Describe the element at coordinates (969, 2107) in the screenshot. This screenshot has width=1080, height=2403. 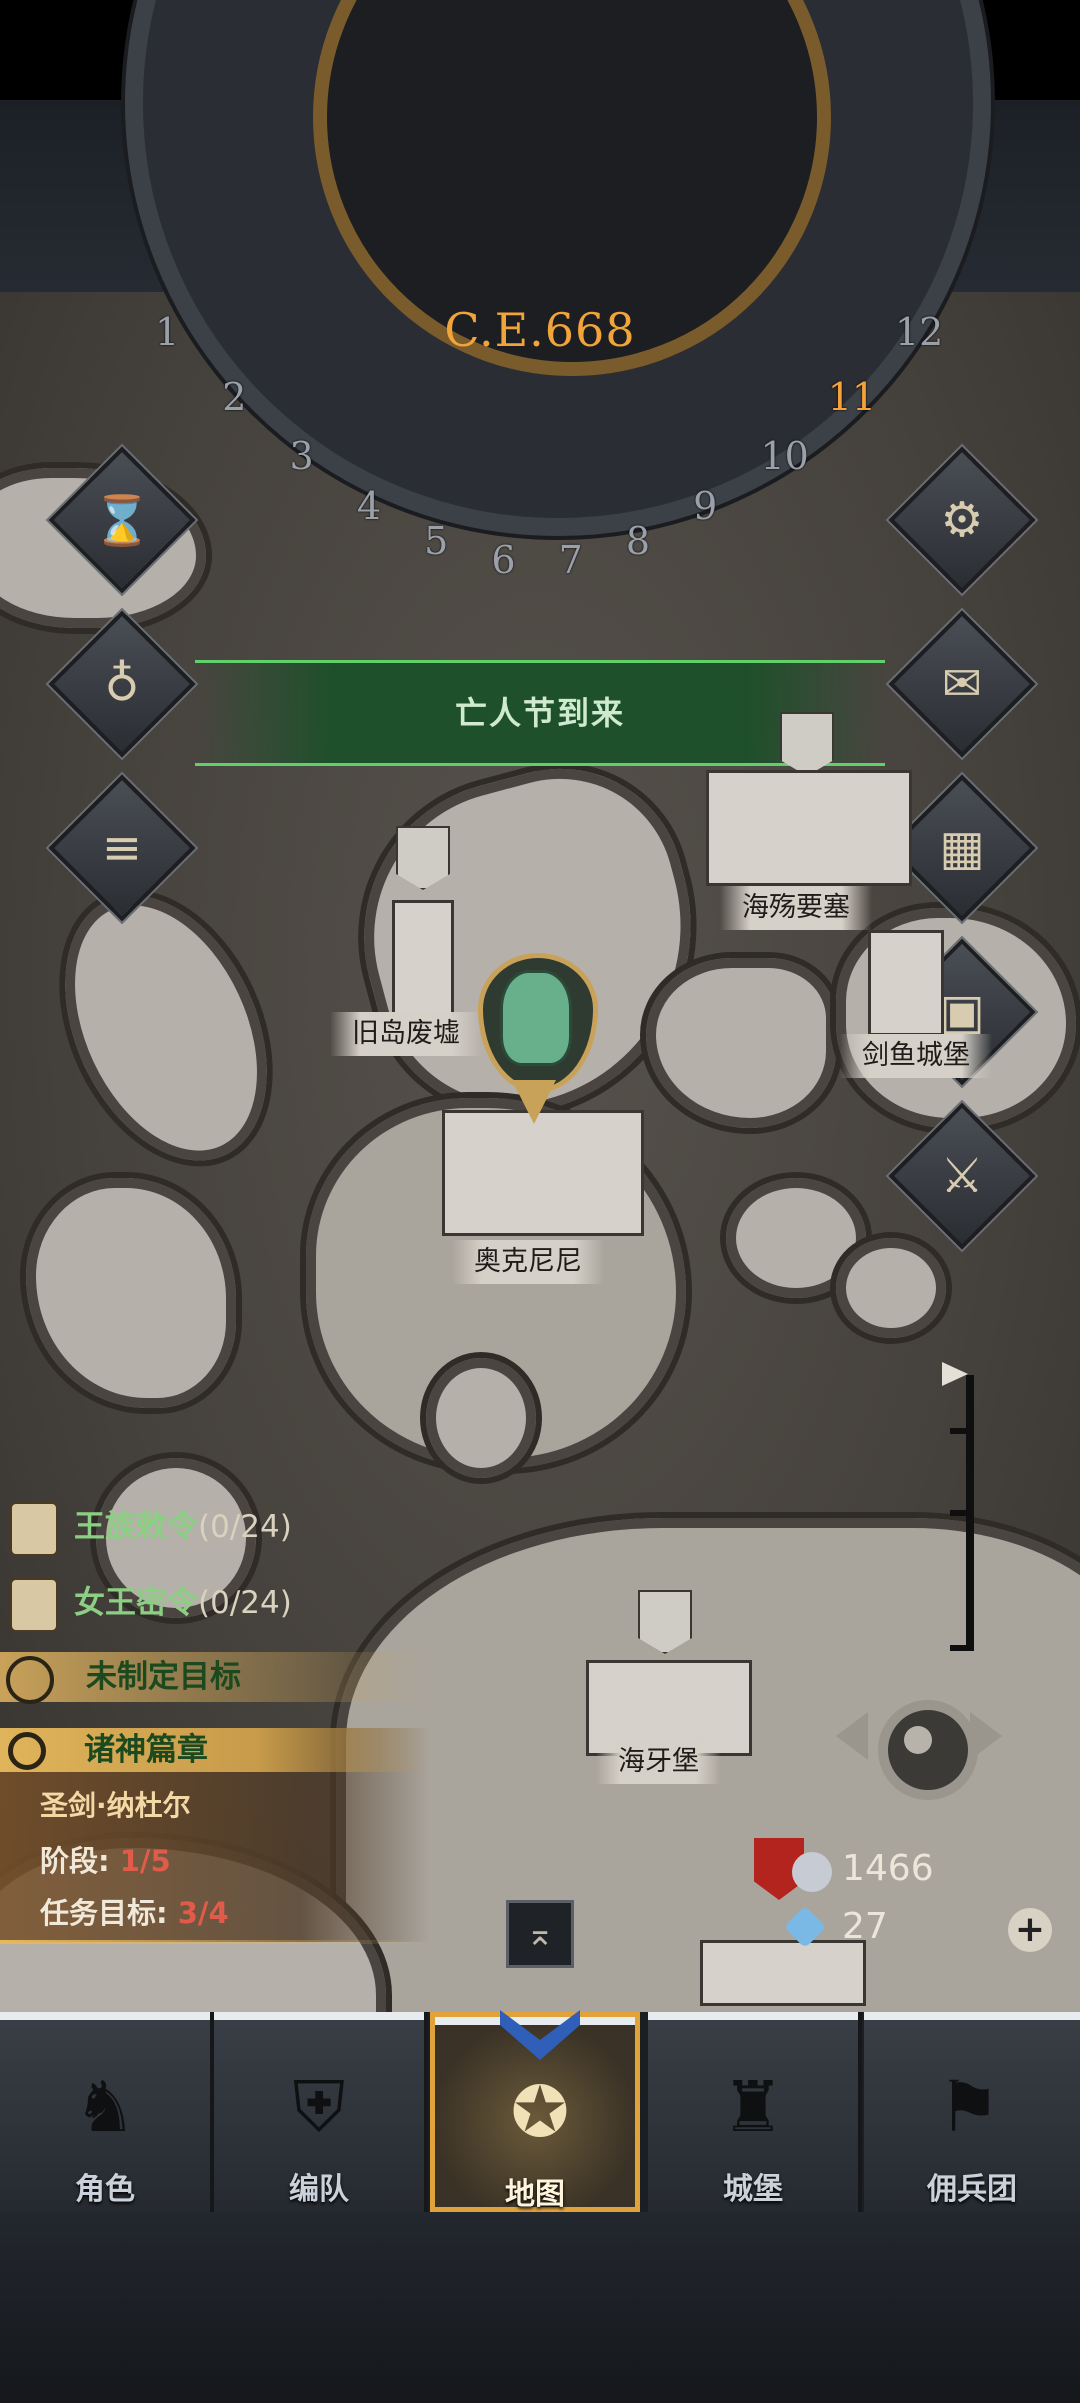
I see `mercenary-flag-icon: ⚑` at that location.